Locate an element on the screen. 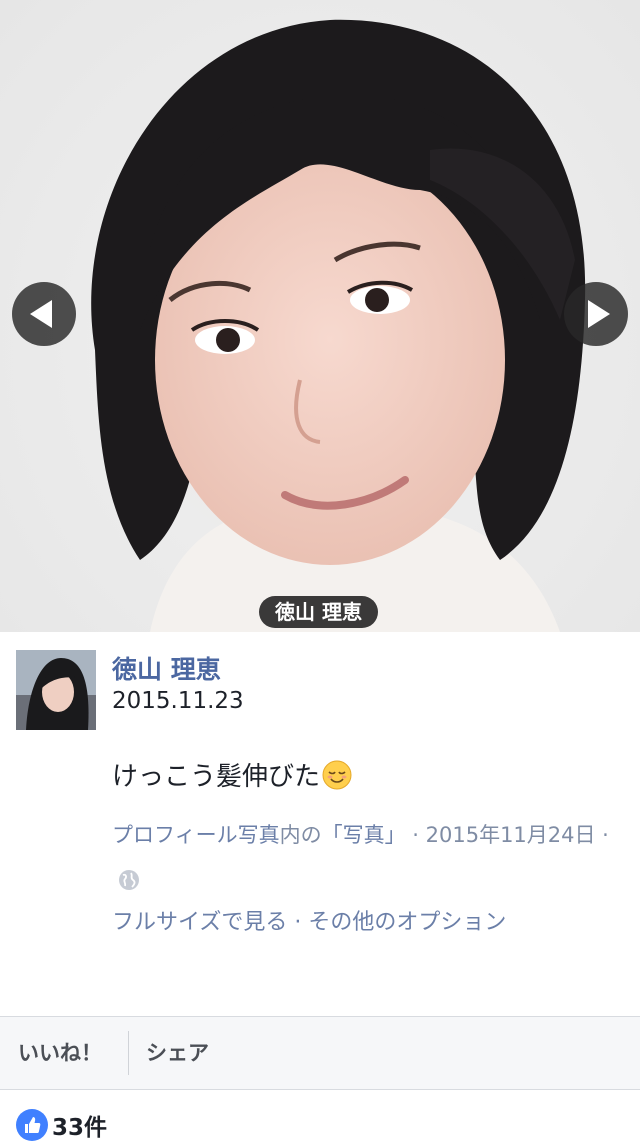  caption-text: けっこう髪伸びた is located at coordinates (216, 777).